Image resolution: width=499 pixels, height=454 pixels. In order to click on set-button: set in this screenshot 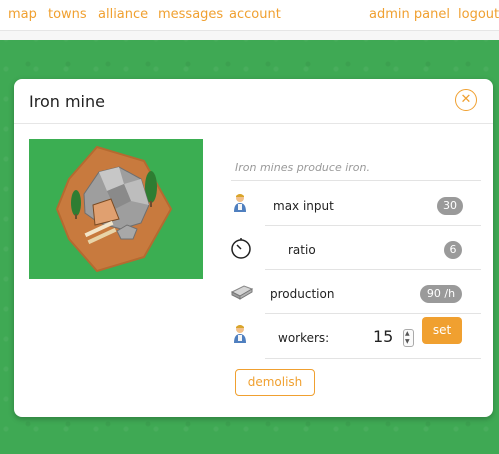, I will do `click(442, 330)`.